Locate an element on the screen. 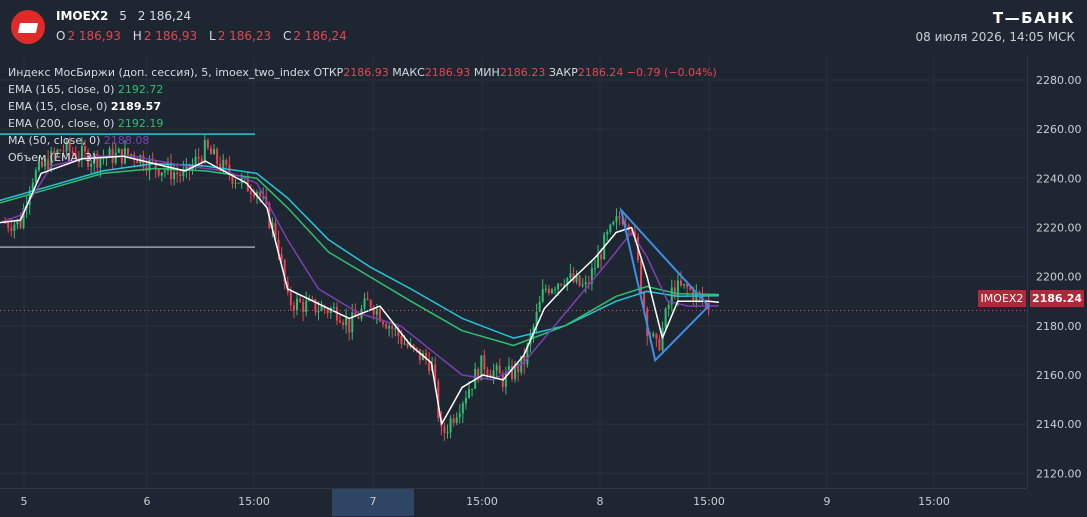 Image resolution: width=1087 pixels, height=517 pixels. legend-low-value: 2186.23 is located at coordinates (522, 72).